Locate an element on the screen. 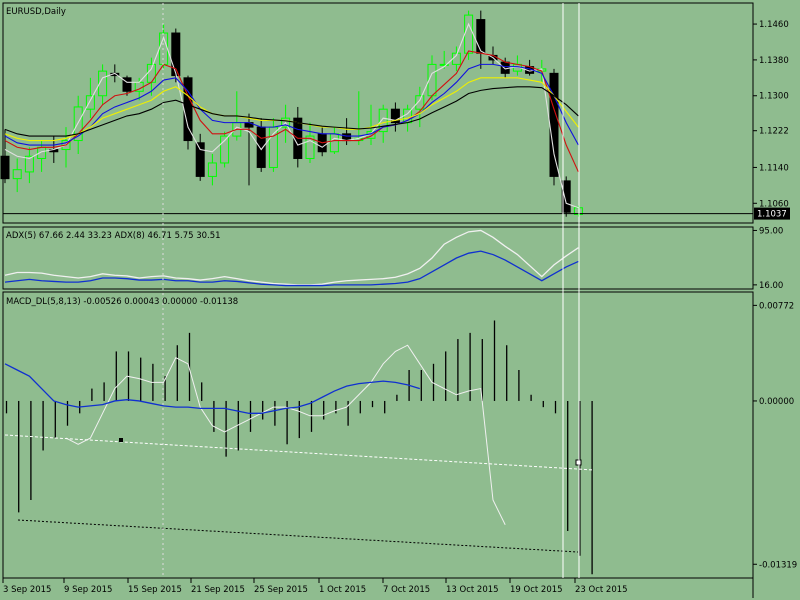 This screenshot has height=600, width=800. moving-average-line is located at coordinates (291, 111).